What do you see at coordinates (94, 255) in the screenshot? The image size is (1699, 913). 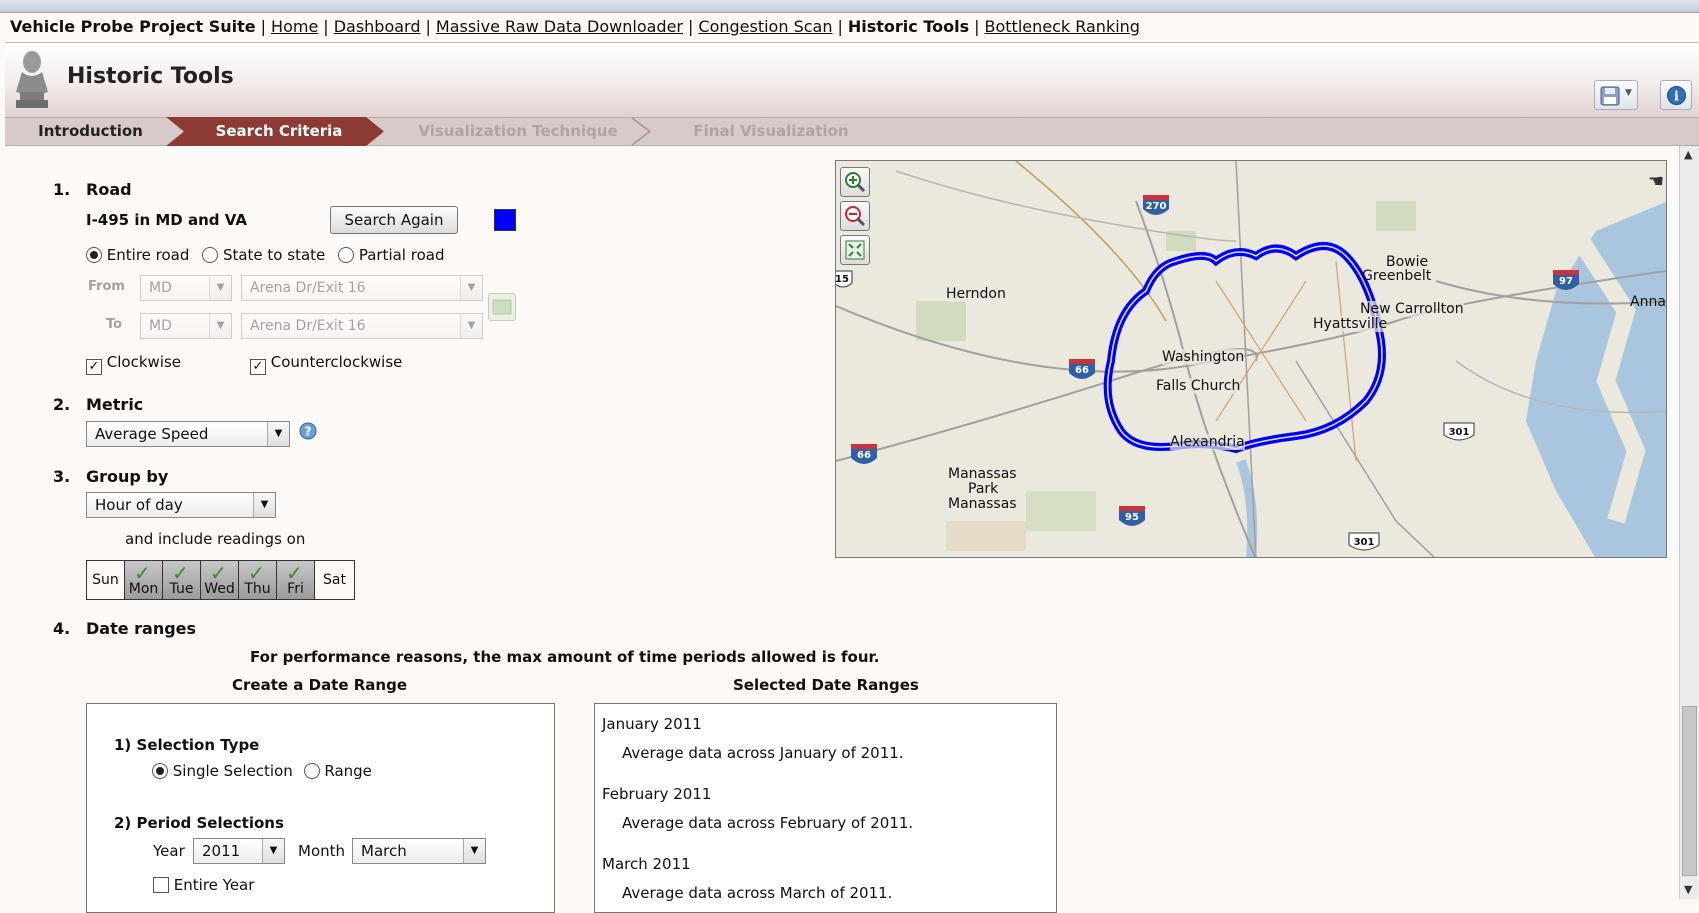 I see `radio-entire-road` at bounding box center [94, 255].